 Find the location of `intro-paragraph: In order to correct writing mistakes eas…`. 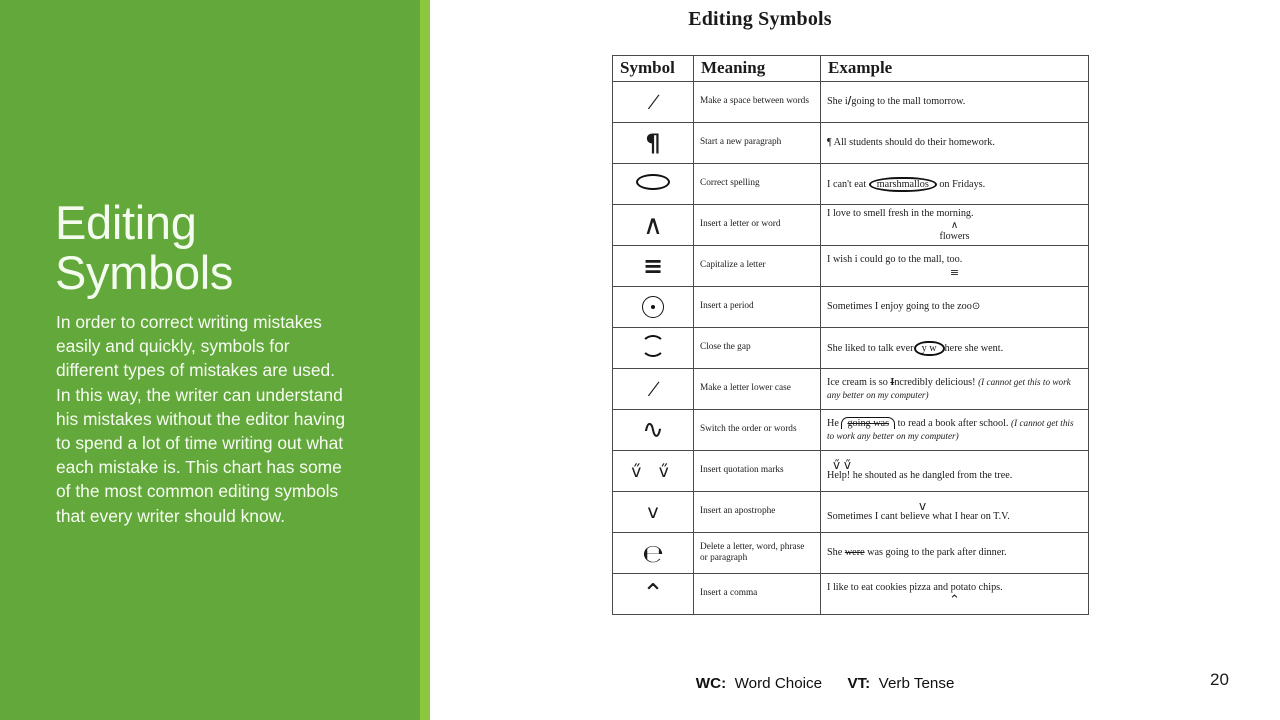

intro-paragraph: In order to correct writing mistakes eas… is located at coordinates (201, 419).